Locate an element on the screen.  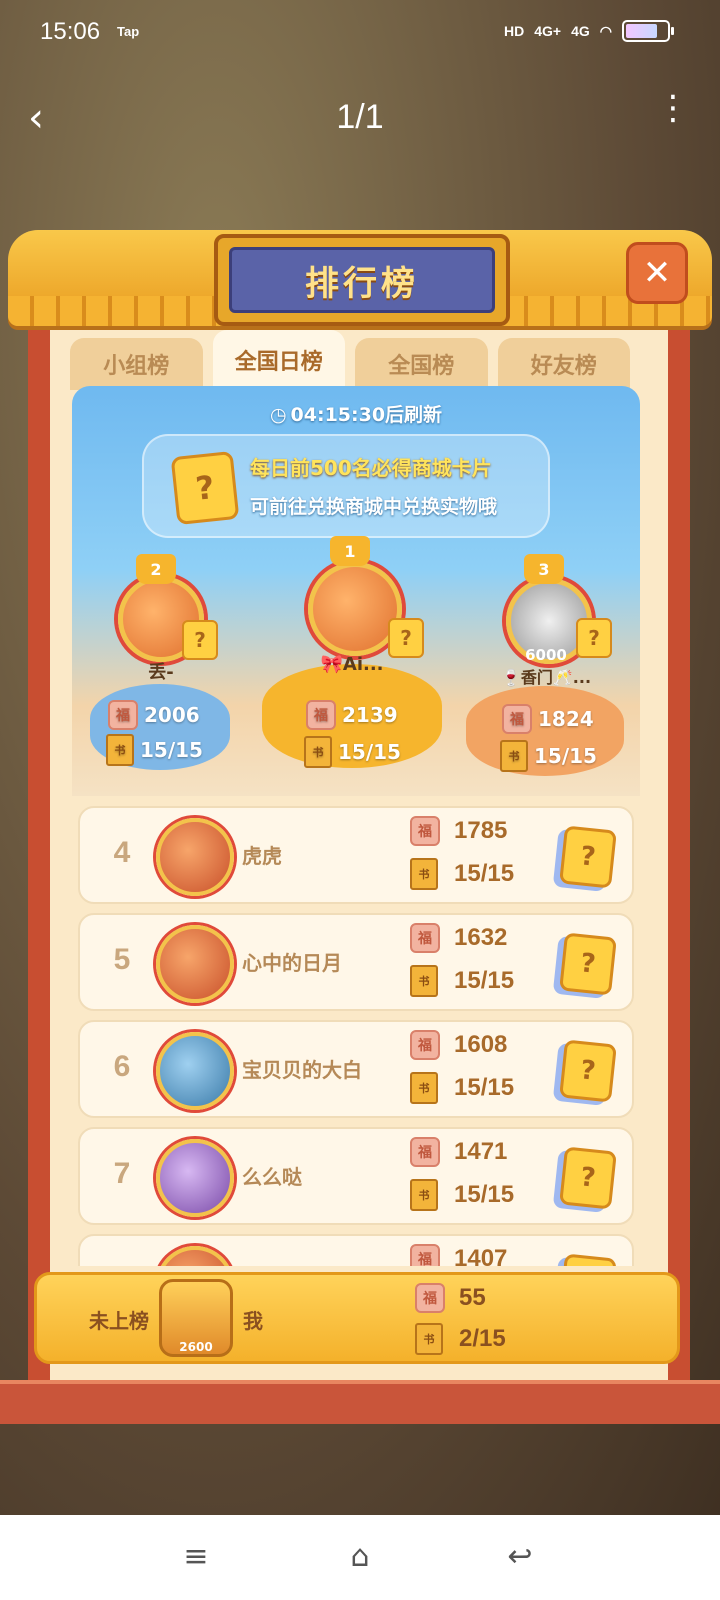
player-score: 福 1471 is located at coordinates (458, 1152).